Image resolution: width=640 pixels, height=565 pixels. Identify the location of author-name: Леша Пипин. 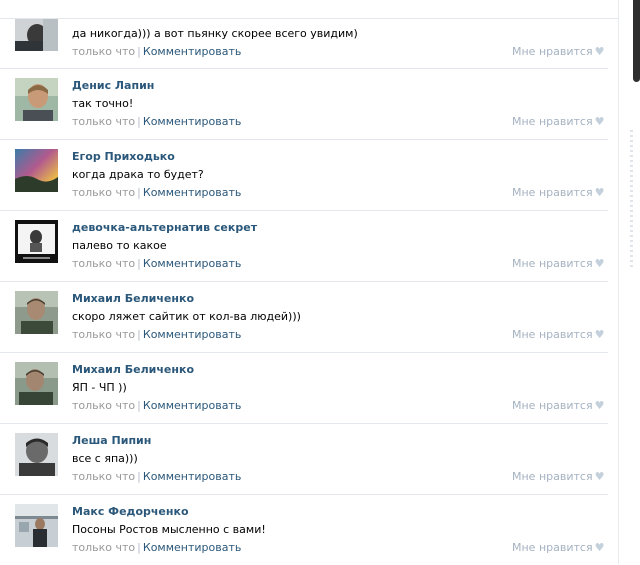
(111, 440).